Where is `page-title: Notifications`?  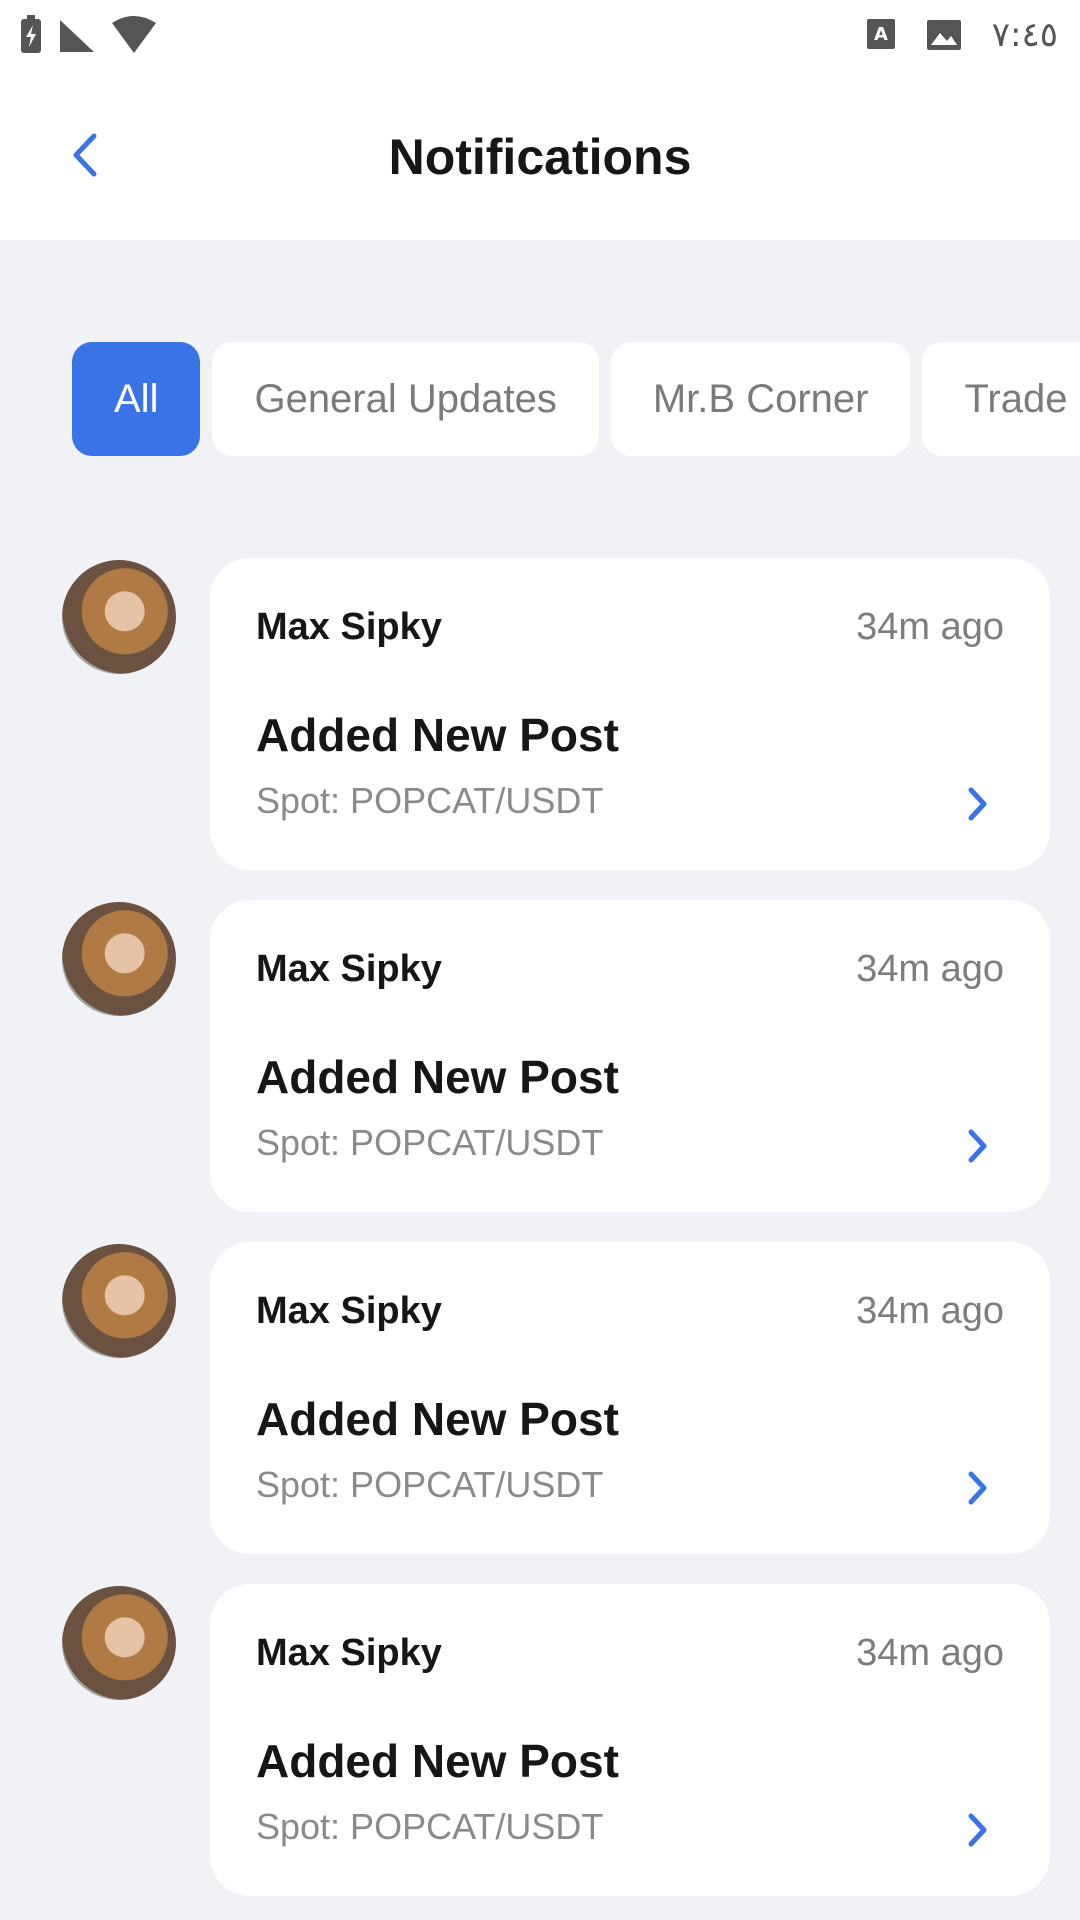
page-title: Notifications is located at coordinates (540, 157).